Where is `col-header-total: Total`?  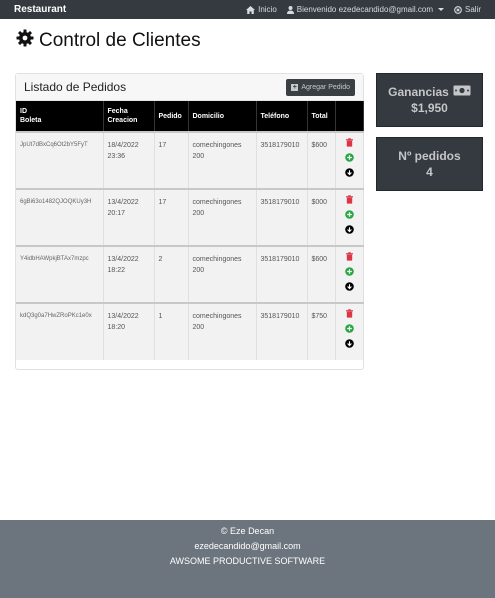 col-header-total: Total is located at coordinates (321, 116).